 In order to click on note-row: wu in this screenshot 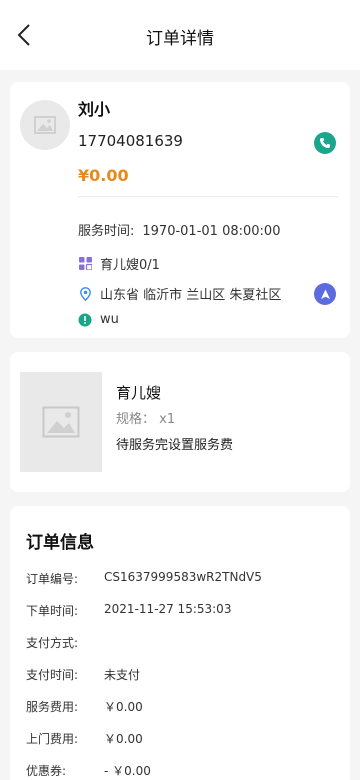, I will do `click(98, 319)`.